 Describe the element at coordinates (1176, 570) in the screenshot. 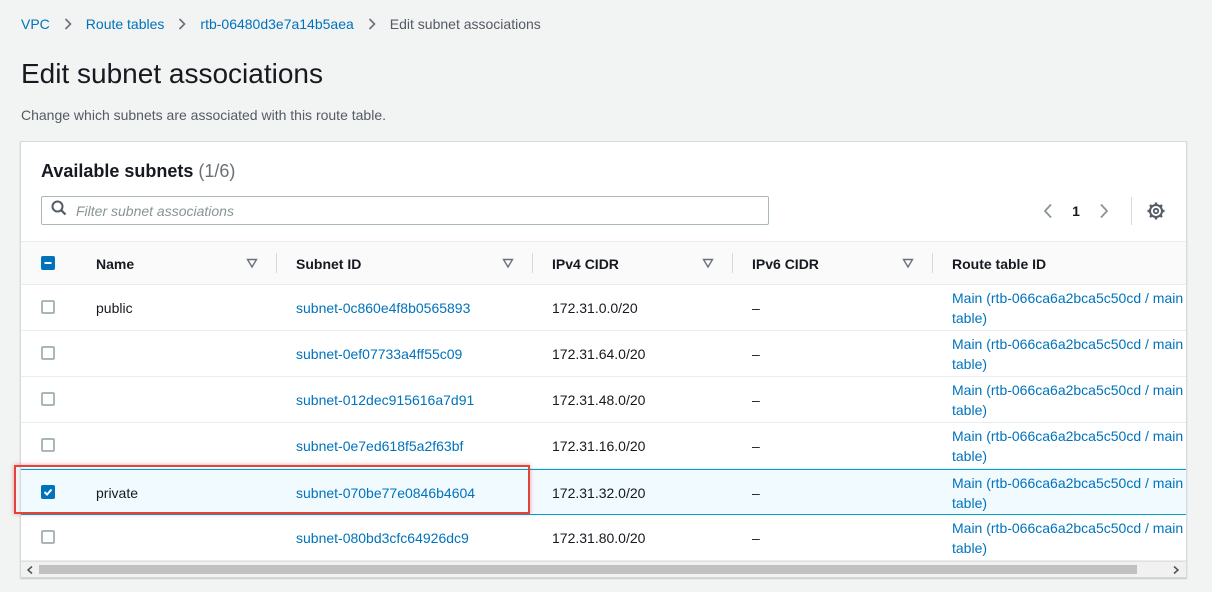

I see `scroll-right-arrow-icon` at that location.